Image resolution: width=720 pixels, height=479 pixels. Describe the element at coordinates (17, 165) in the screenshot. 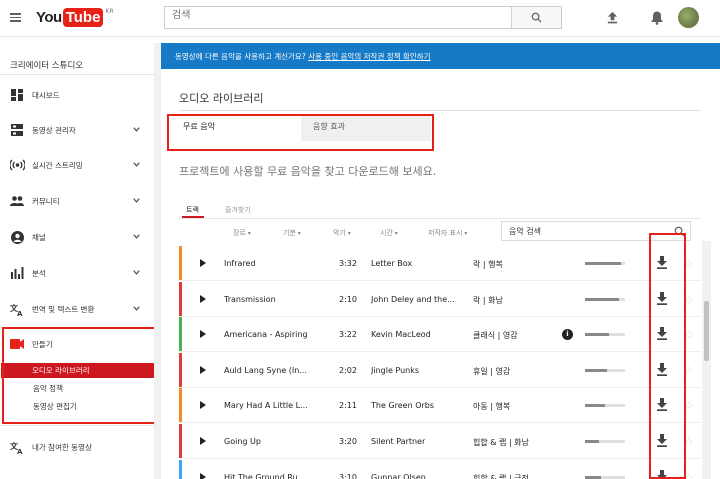

I see `live-icon` at that location.